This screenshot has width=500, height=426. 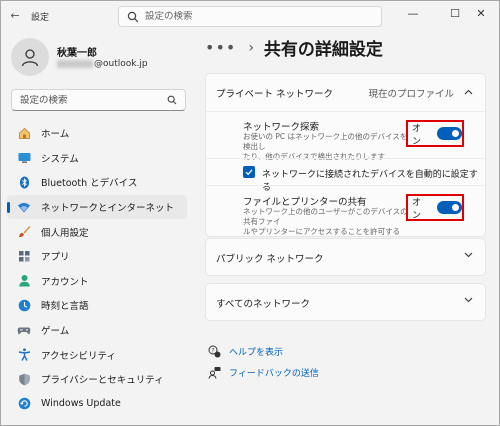 What do you see at coordinates (24, 355) in the screenshot?
I see `accessibility-icon` at bounding box center [24, 355].